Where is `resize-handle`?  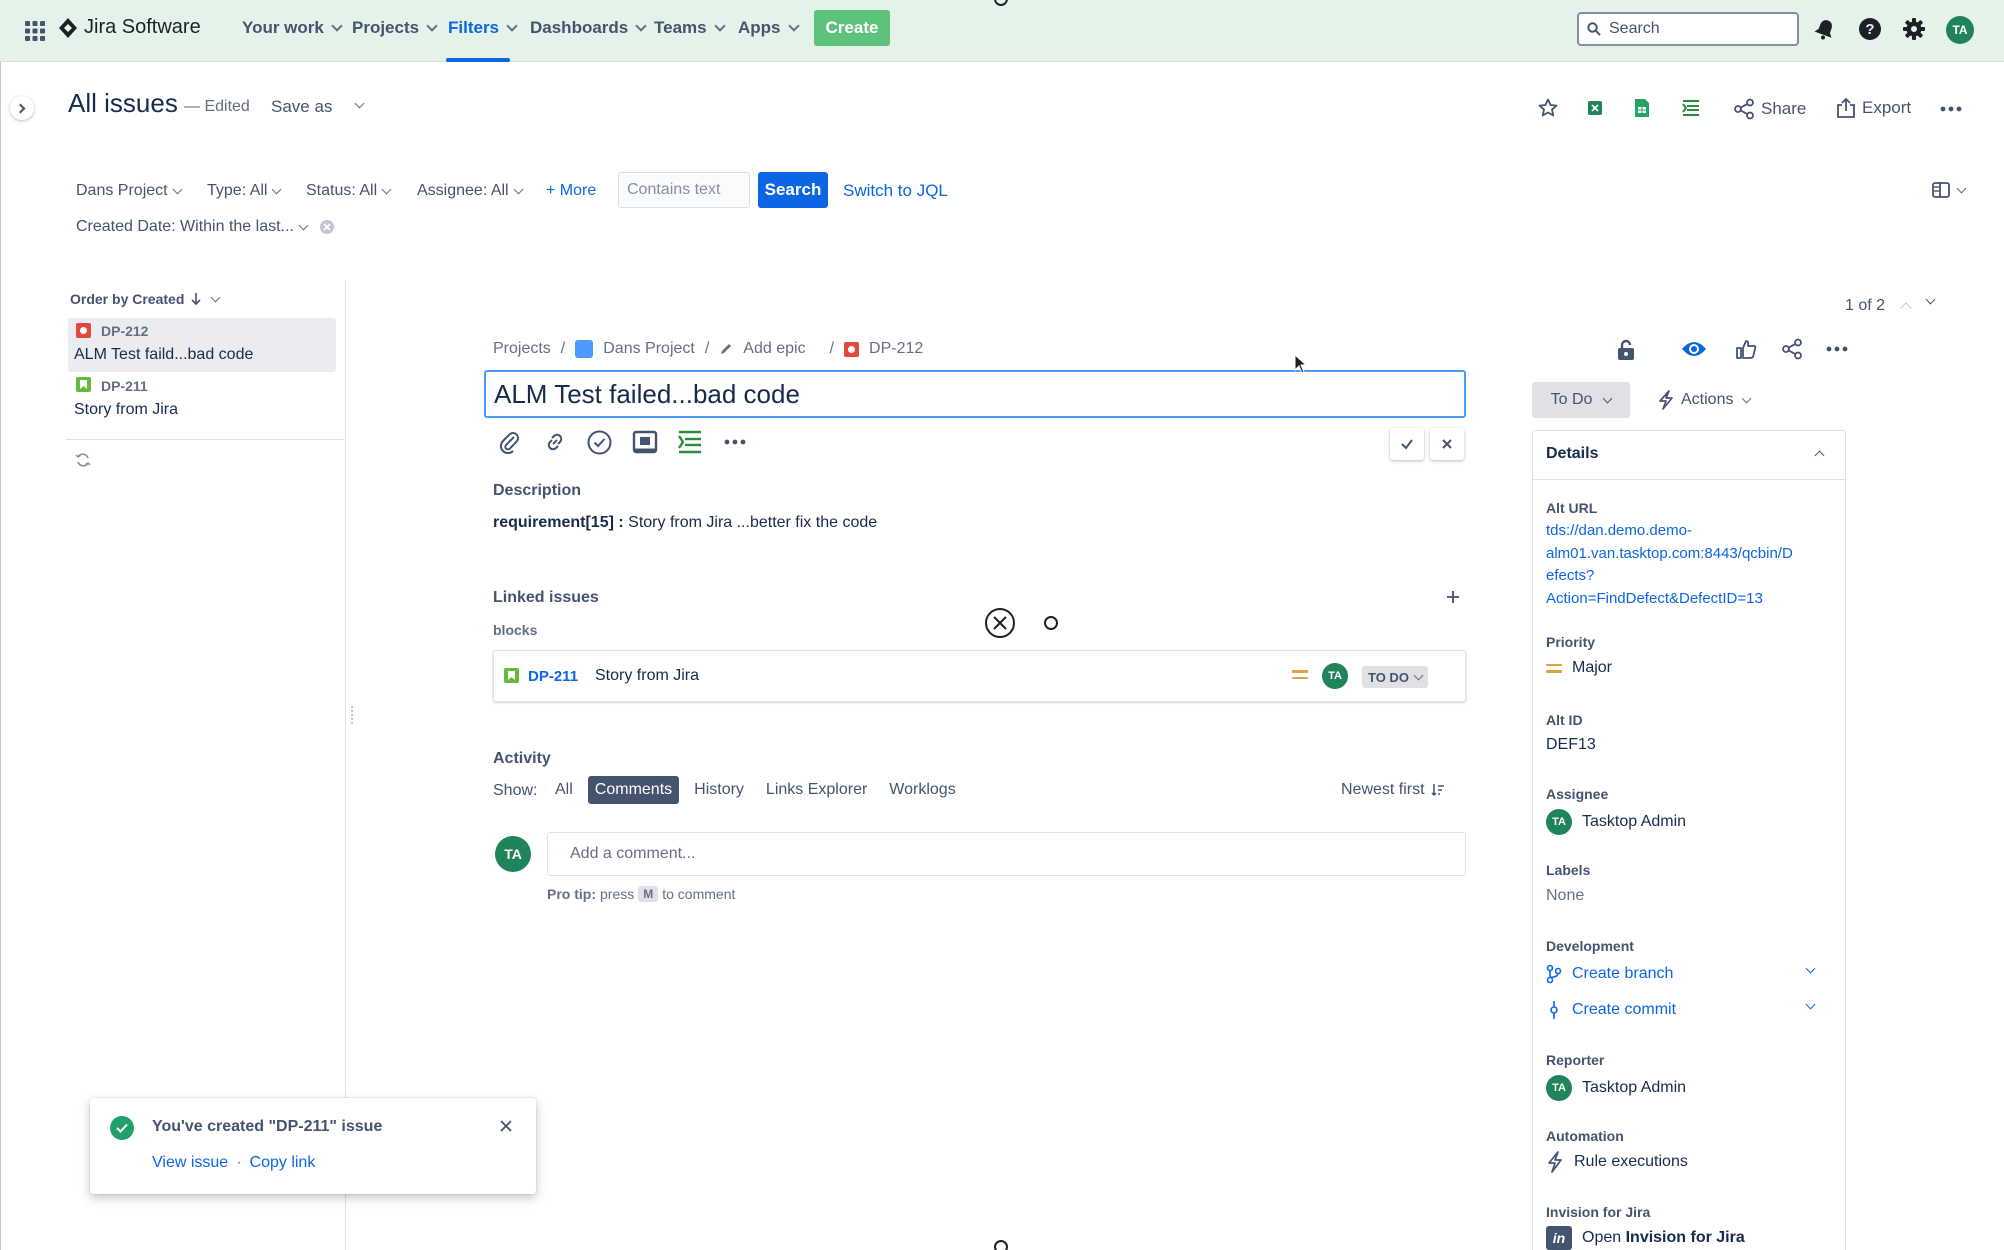
resize-handle is located at coordinates (352, 715).